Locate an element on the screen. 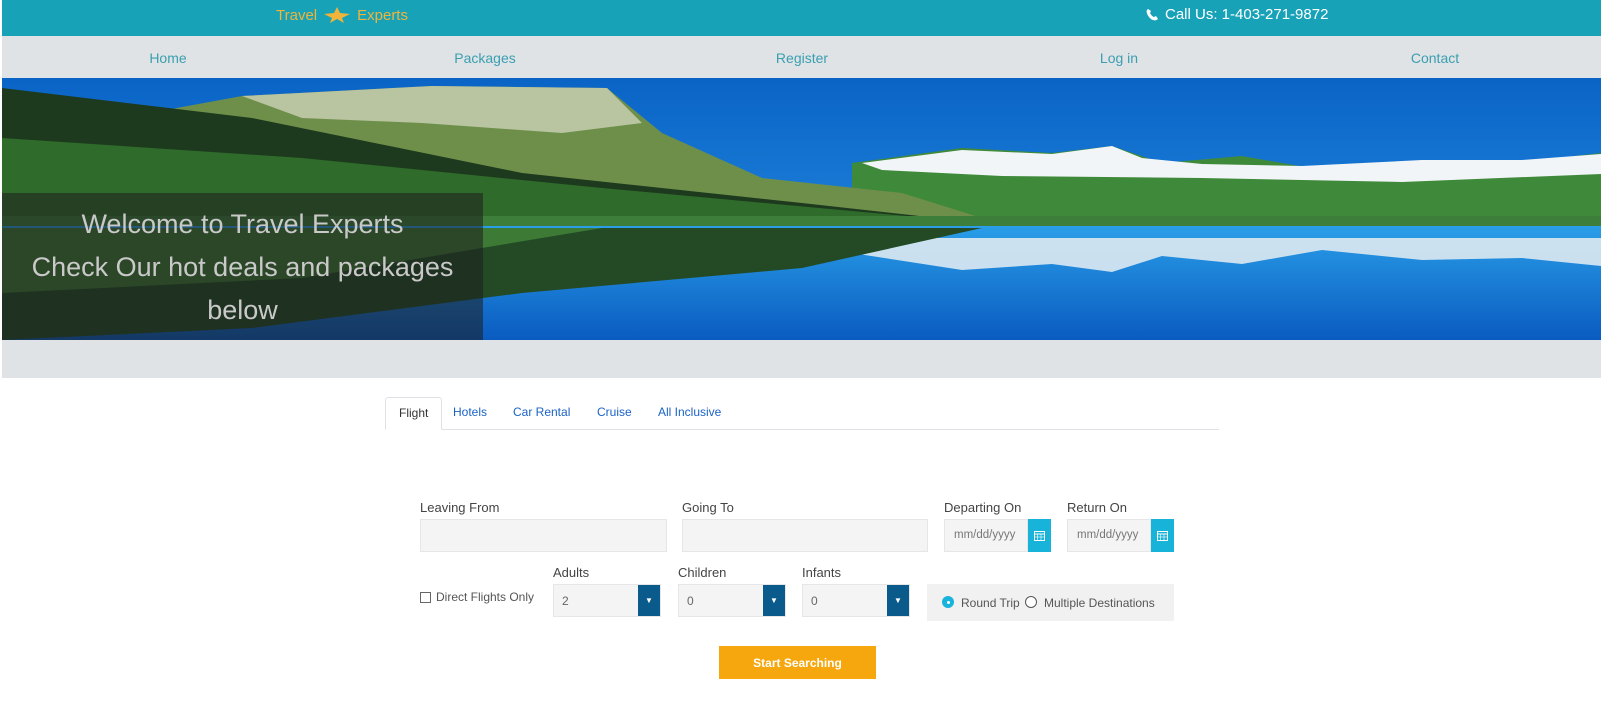 This screenshot has height=705, width=1601. hero-line-2: Check Our hot deals and packages is located at coordinates (242, 267).